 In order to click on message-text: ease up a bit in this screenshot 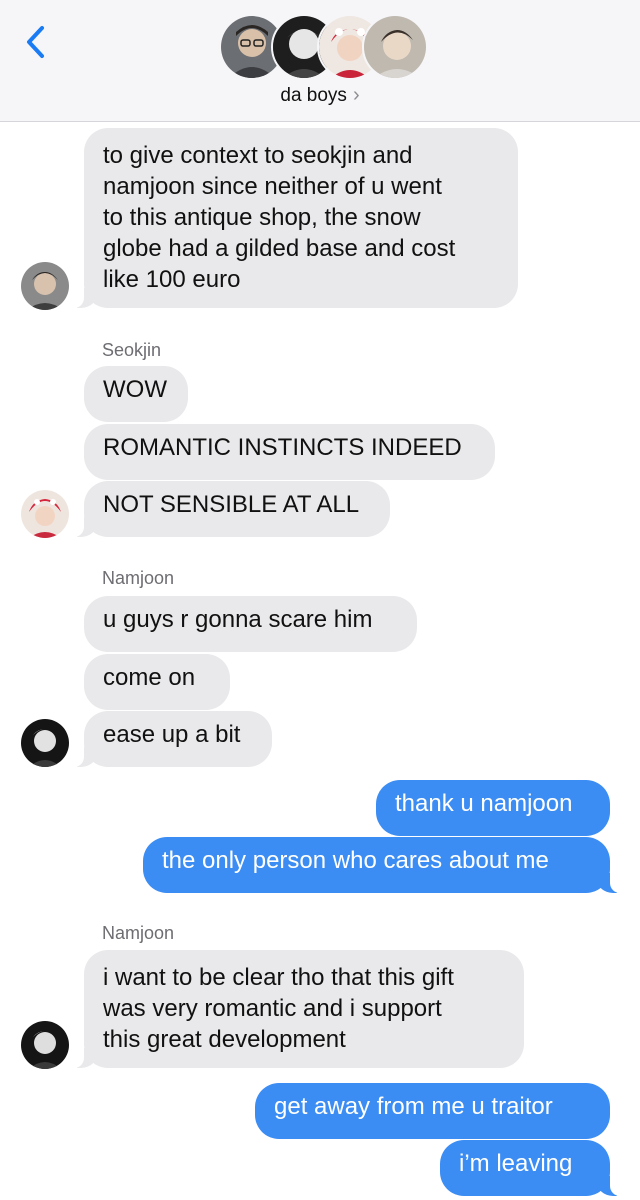, I will do `click(172, 734)`.